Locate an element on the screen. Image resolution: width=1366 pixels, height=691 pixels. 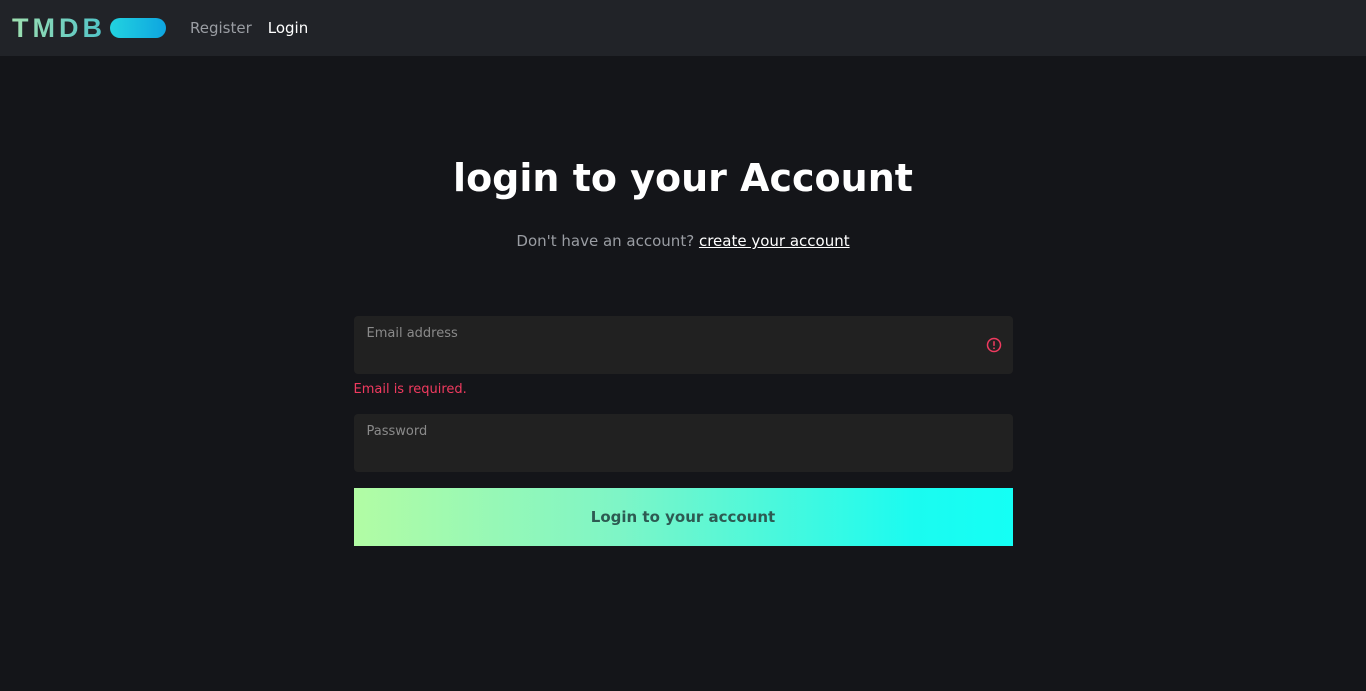
navbar: TMDB Register Login is located at coordinates (683, 28).